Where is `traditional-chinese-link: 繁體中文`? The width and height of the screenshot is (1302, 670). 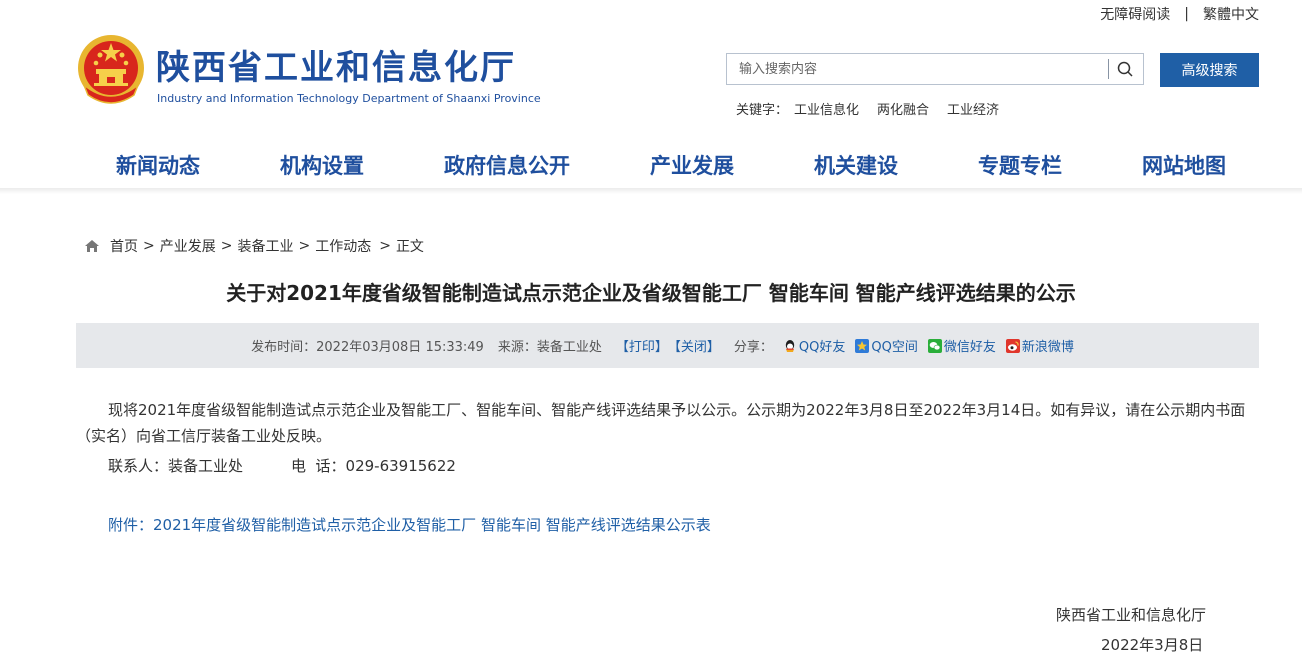
traditional-chinese-link: 繁體中文 is located at coordinates (1231, 14).